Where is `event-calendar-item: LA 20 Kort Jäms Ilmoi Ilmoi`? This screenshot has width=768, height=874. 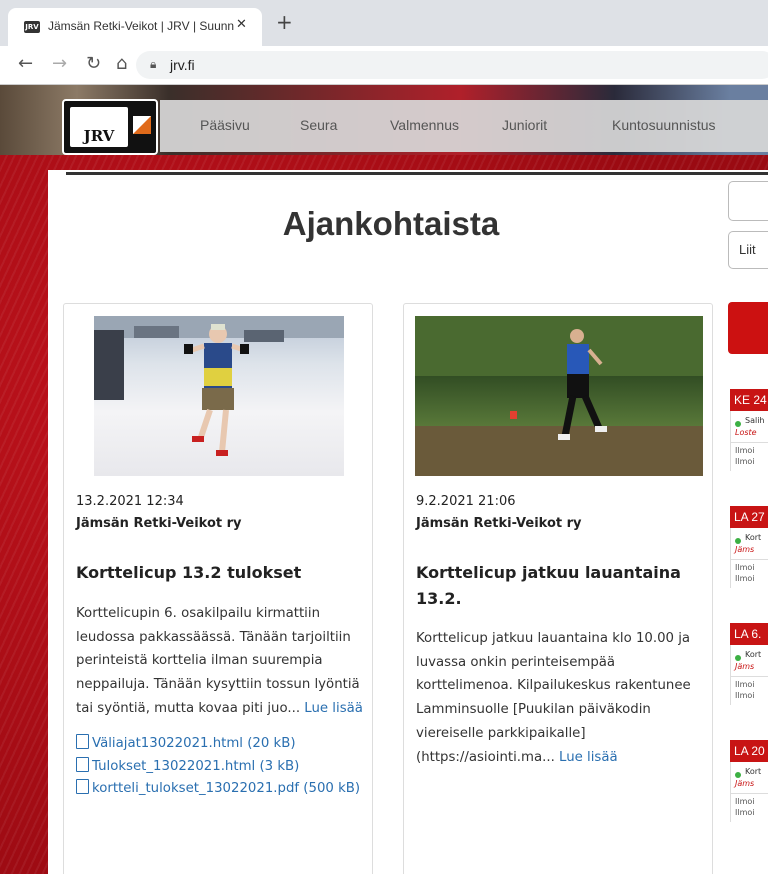
event-calendar-item: LA 20 Kort Jäms Ilmoi Ilmoi is located at coordinates (749, 781).